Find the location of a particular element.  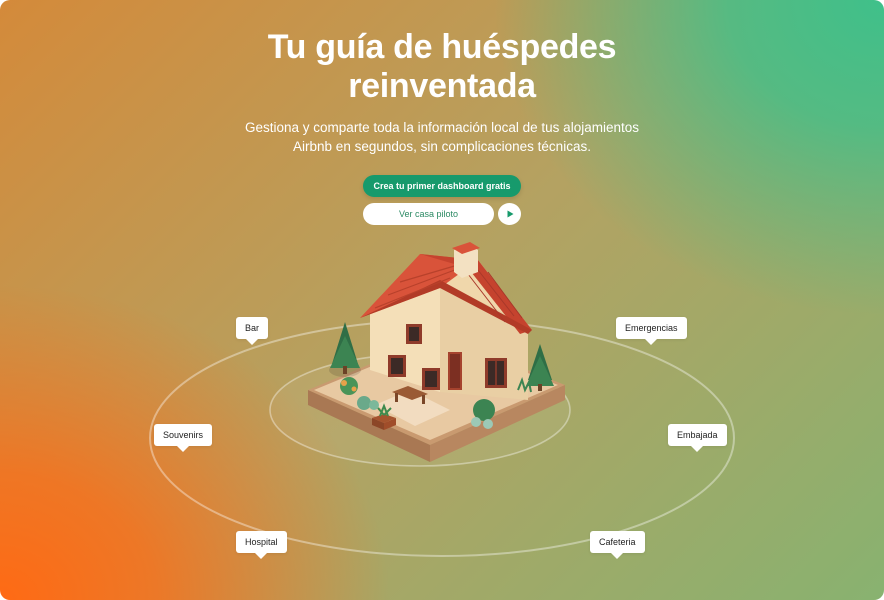

place-tag-bar: Bar is located at coordinates (252, 331).